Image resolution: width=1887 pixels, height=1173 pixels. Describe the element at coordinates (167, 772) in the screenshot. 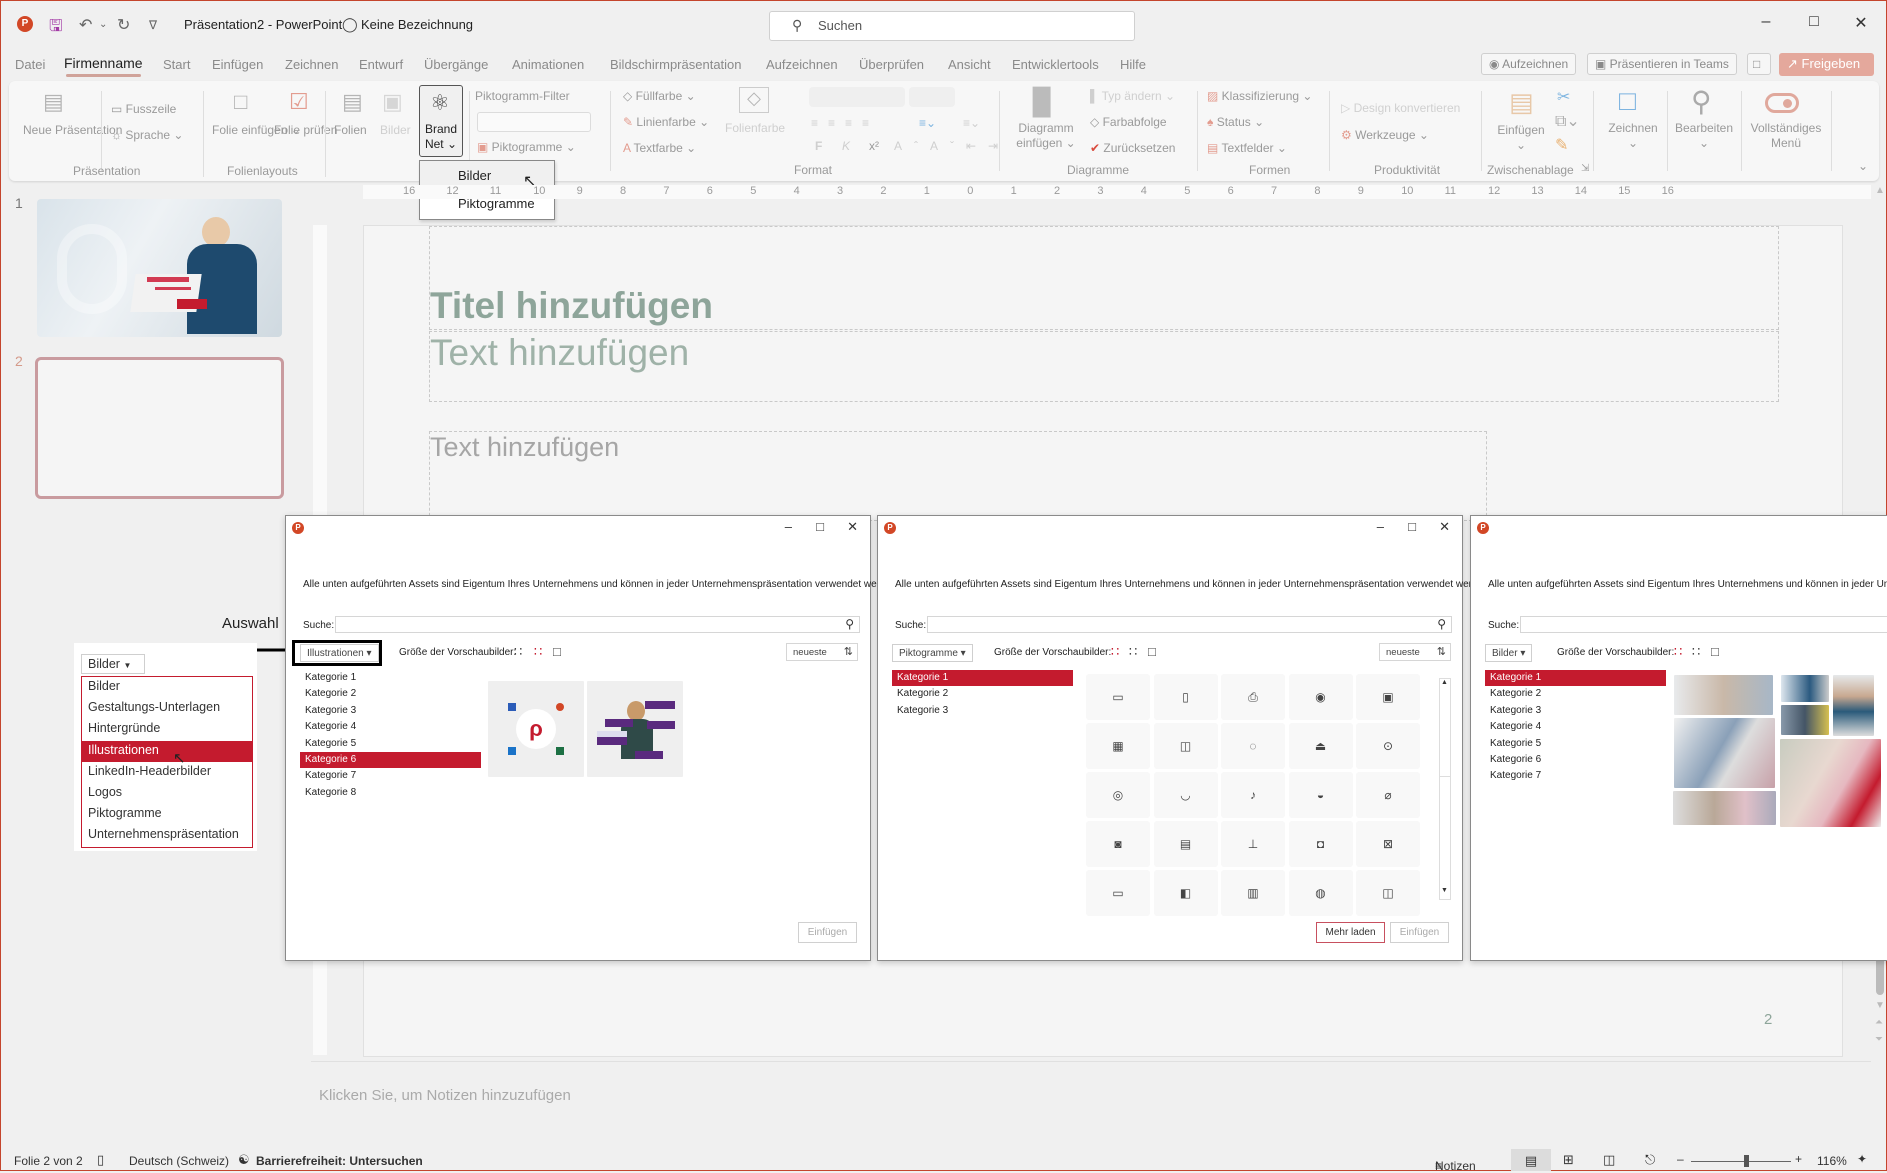

I see `asset-type-option: LinkedIn-Headerbilder` at that location.